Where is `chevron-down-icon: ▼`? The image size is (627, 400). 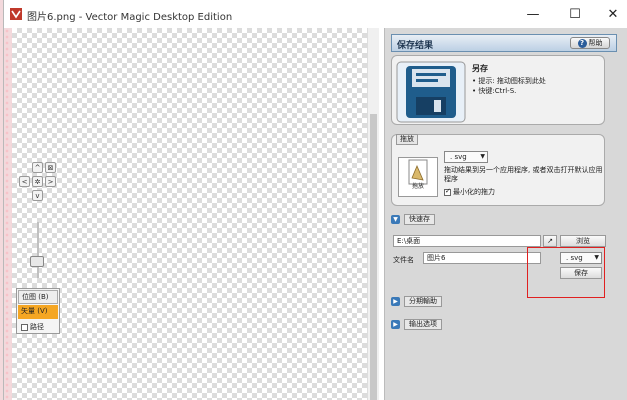
chevron-down-icon: ▼ is located at coordinates (482, 156).